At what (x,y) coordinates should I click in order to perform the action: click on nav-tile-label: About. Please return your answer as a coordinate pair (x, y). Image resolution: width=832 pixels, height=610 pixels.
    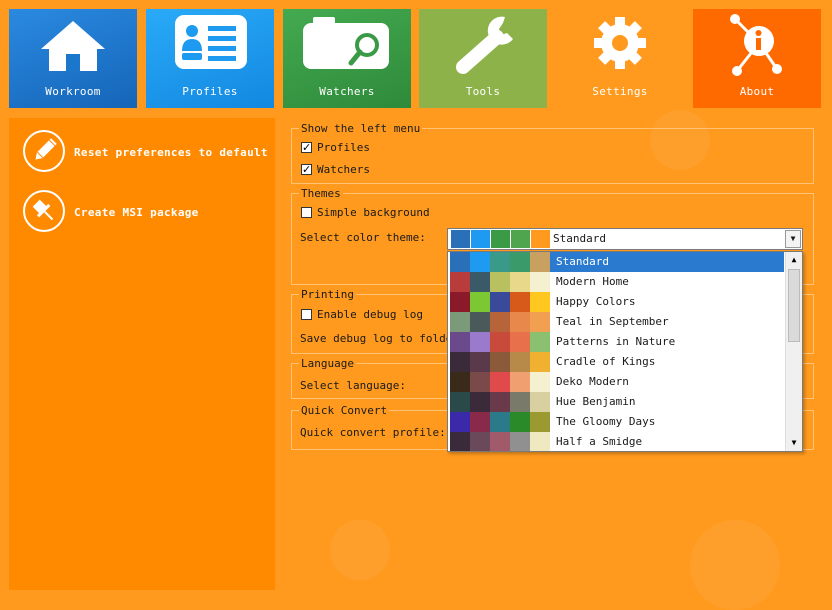
    Looking at the image, I should click on (757, 91).